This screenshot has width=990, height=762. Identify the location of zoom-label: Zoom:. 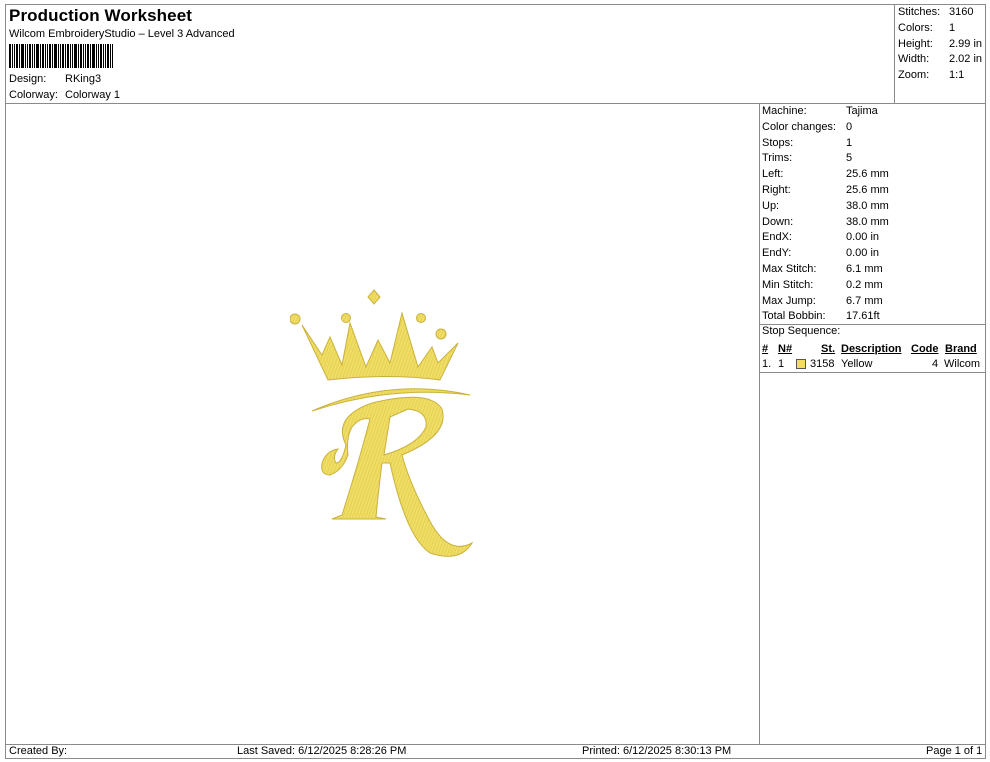
(914, 75).